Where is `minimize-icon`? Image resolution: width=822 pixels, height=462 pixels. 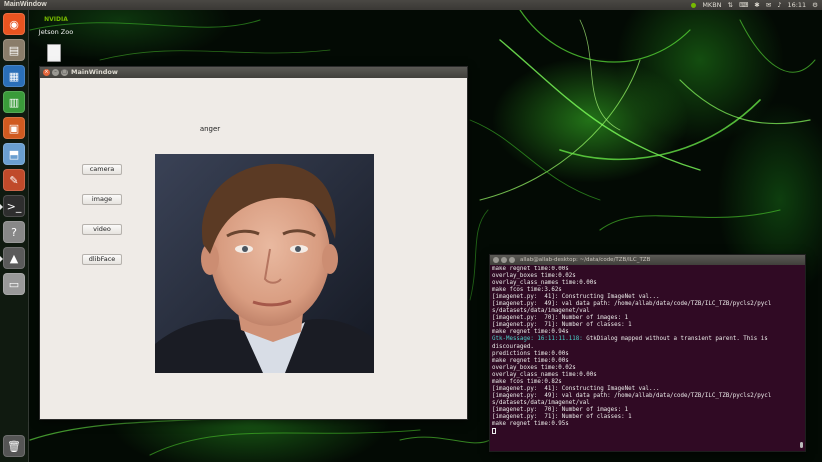 minimize-icon is located at coordinates (504, 260).